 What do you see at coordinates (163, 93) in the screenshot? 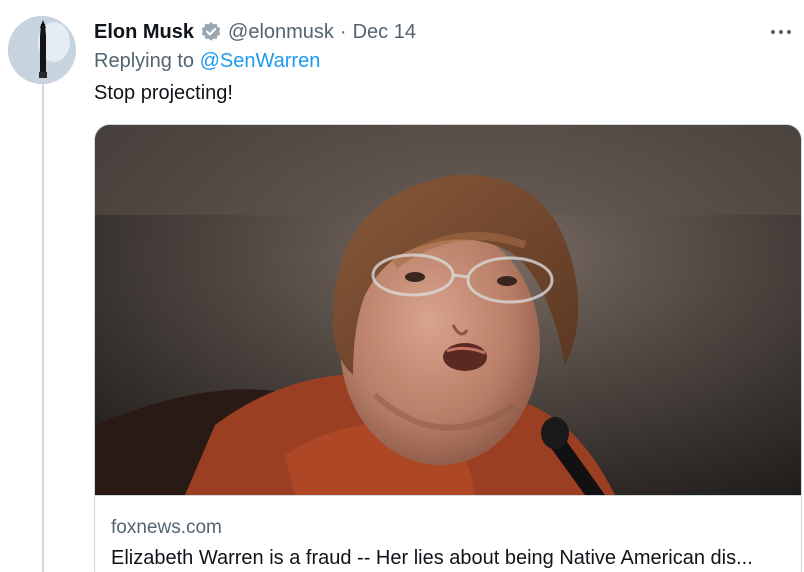
I see `tweet-text: Stop projecting!` at bounding box center [163, 93].